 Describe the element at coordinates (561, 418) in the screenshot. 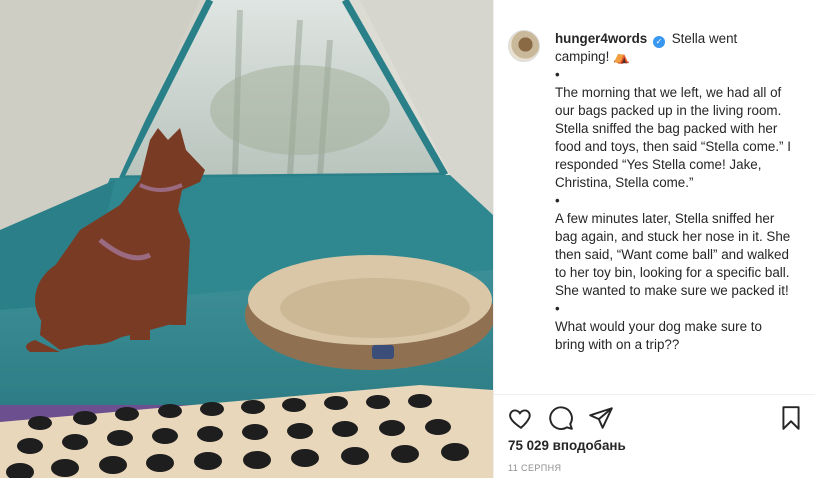

I see `comment-icon` at that location.